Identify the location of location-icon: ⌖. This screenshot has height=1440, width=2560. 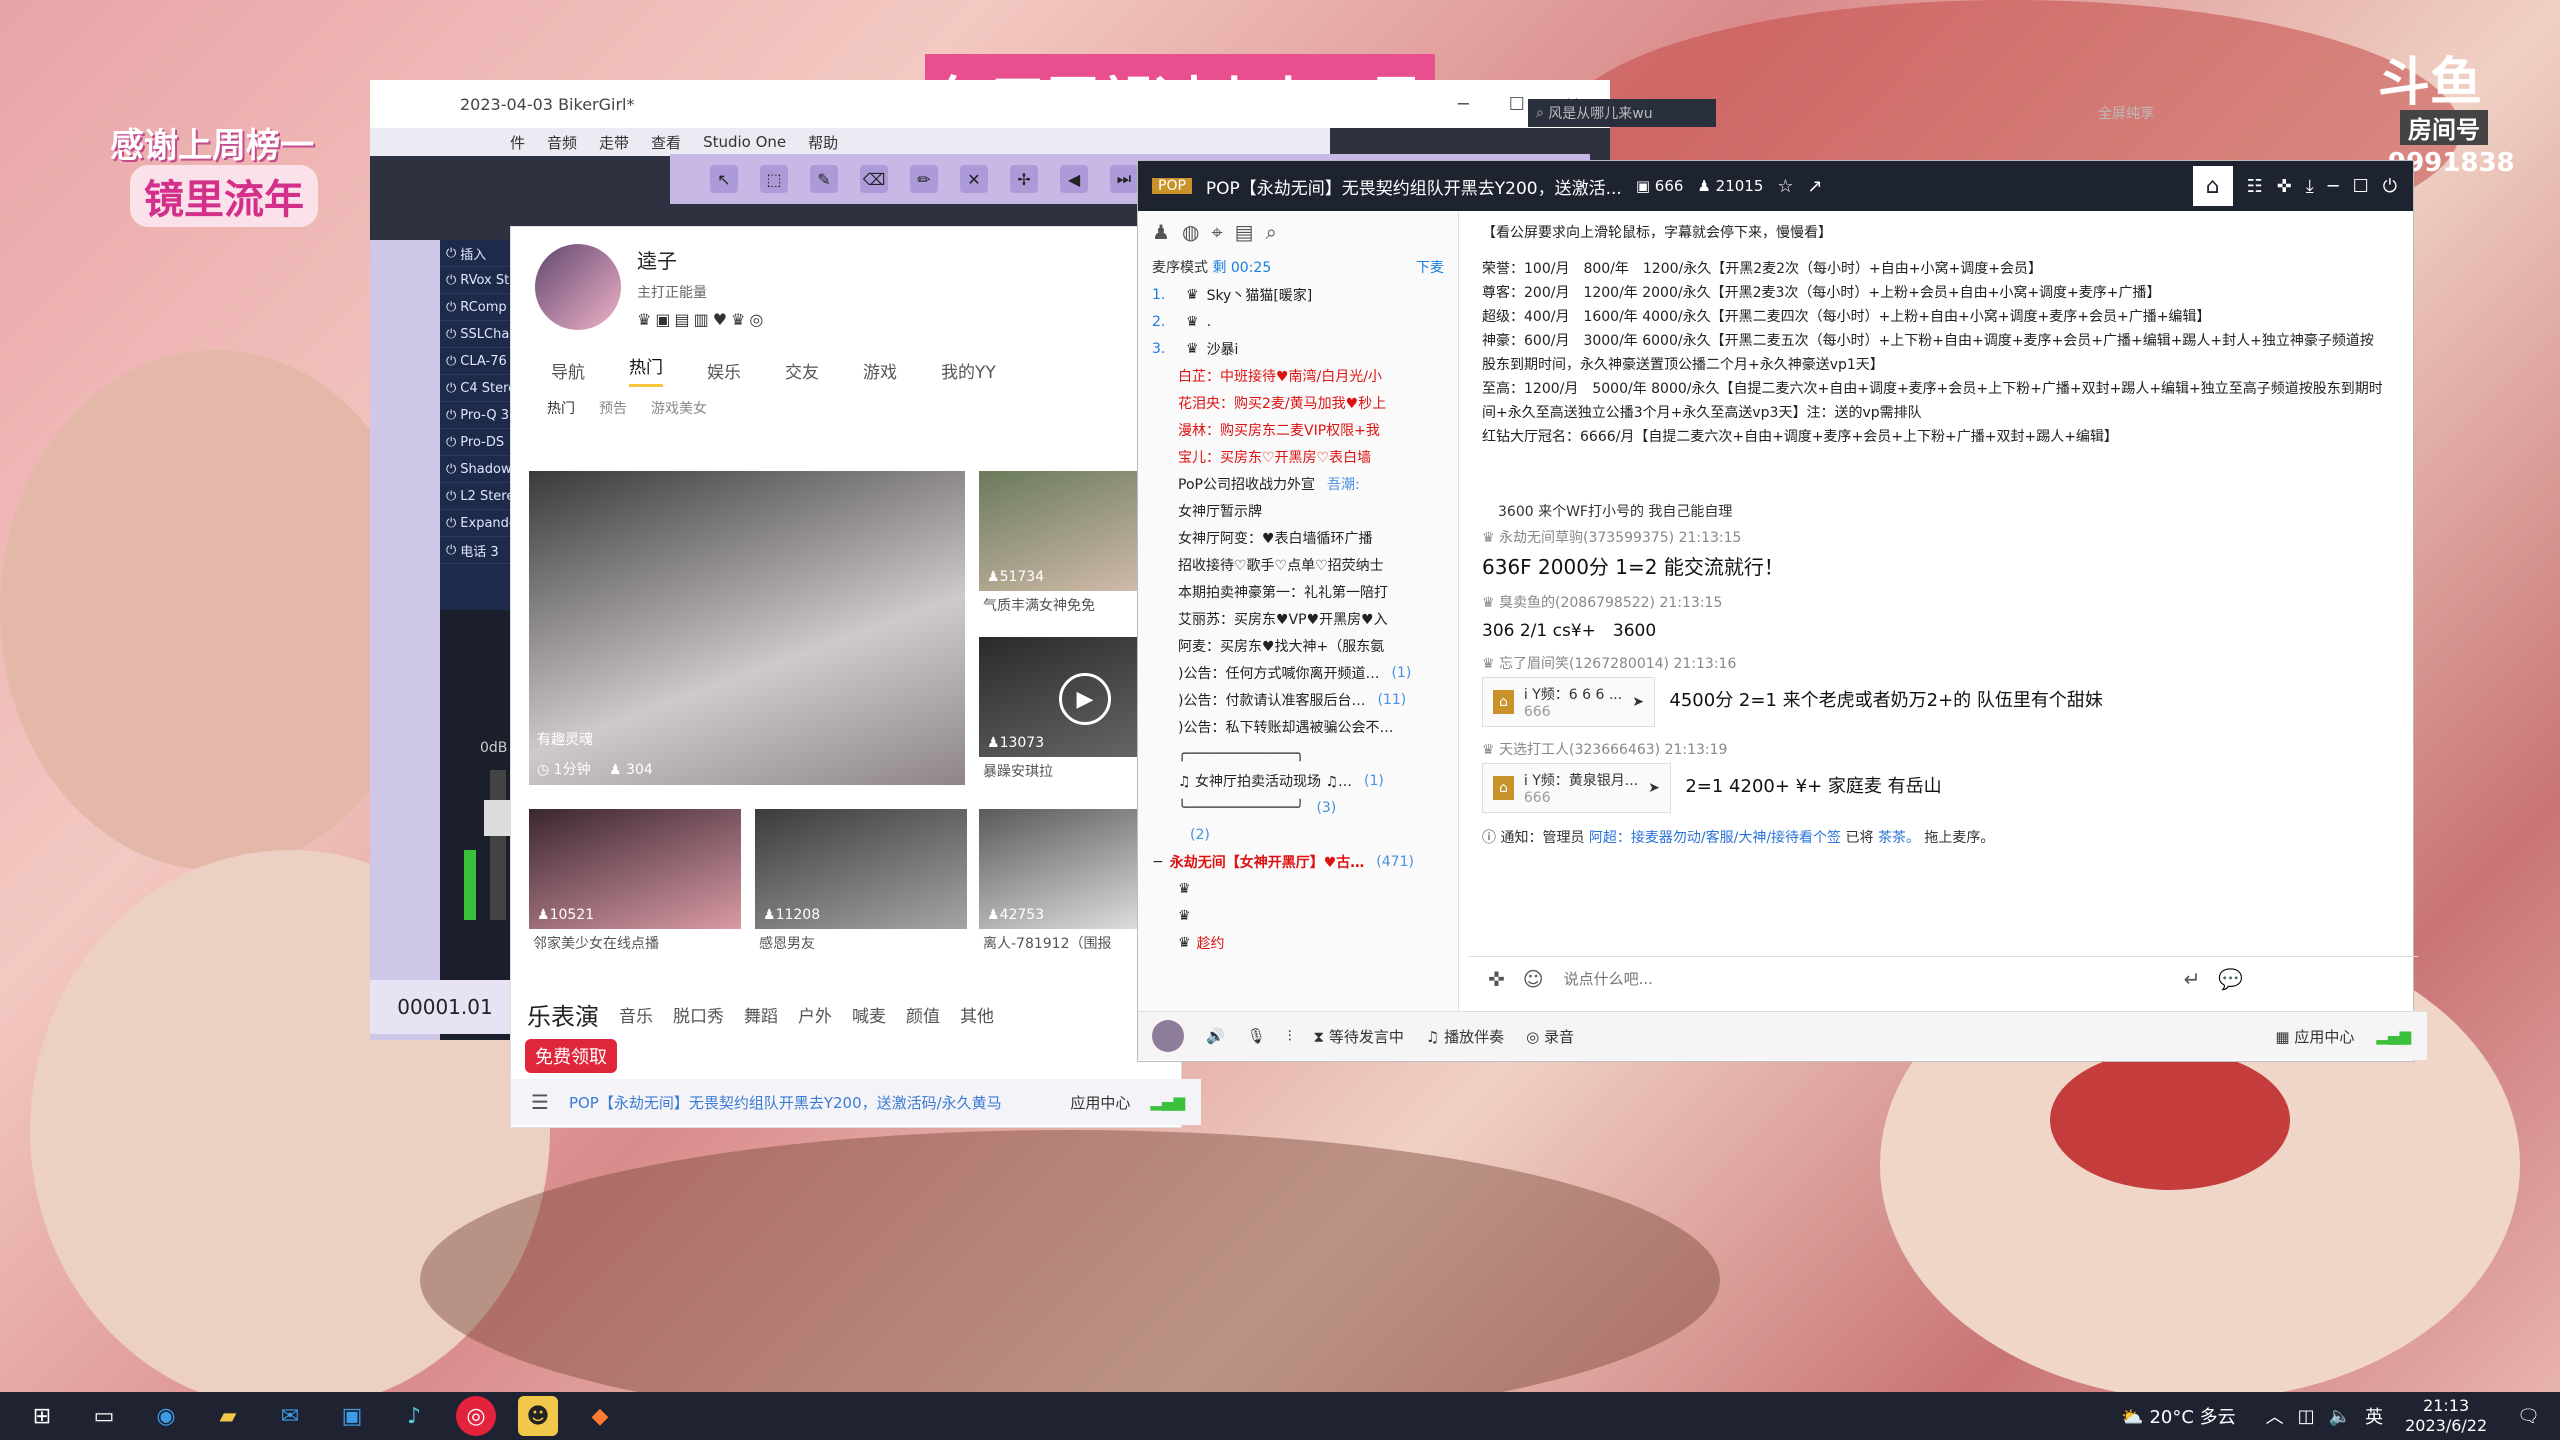
(1216, 232).